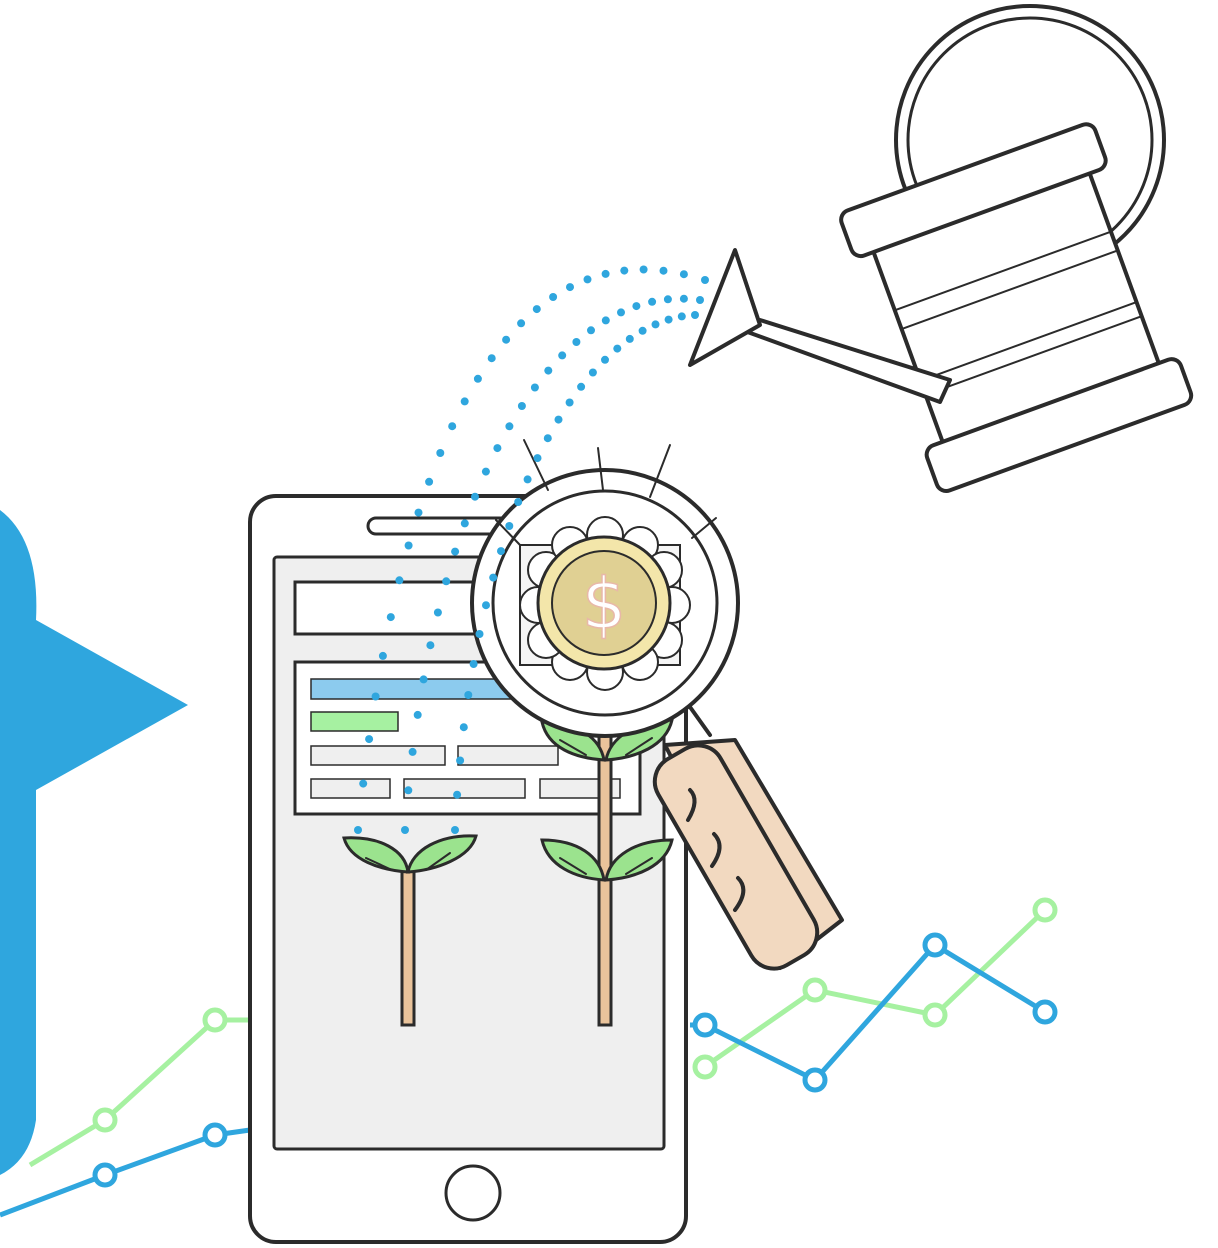 The image size is (1218, 1248). I want to click on coin-symbol: $, so click(604, 604).